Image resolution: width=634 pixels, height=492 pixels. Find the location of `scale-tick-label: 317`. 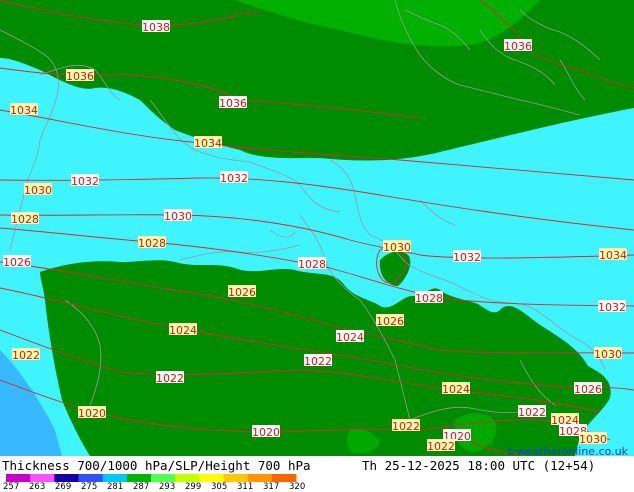

scale-tick-label: 317 is located at coordinates (271, 487).